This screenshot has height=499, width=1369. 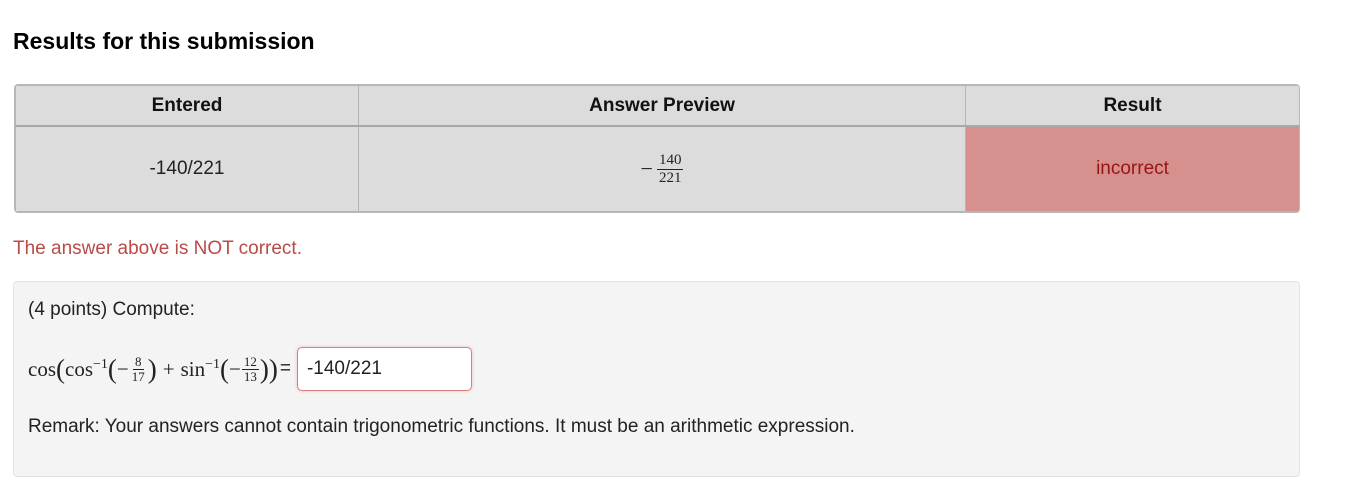 I want to click on math-fraction-1-denominator: 17, so click(x=138, y=376).